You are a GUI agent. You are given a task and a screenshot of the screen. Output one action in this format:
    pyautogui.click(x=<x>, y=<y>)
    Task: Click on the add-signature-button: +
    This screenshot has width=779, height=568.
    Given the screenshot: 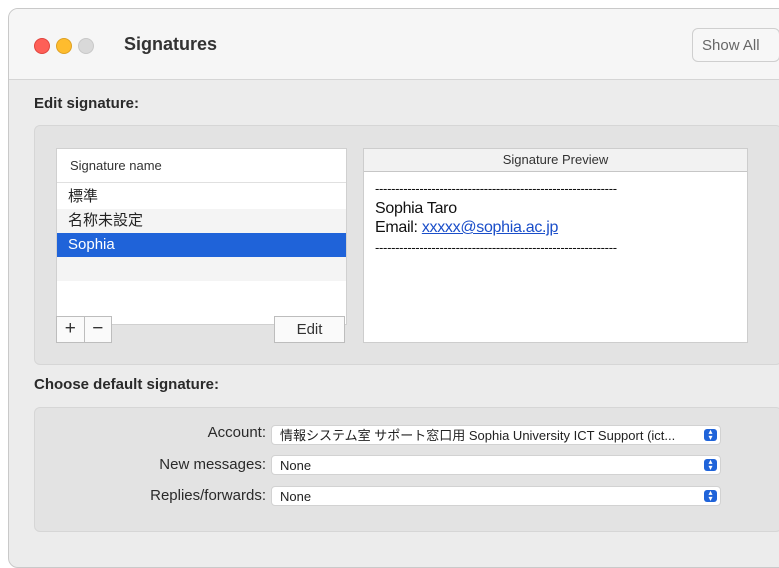 What is the action you would take?
    pyautogui.click(x=70, y=329)
    